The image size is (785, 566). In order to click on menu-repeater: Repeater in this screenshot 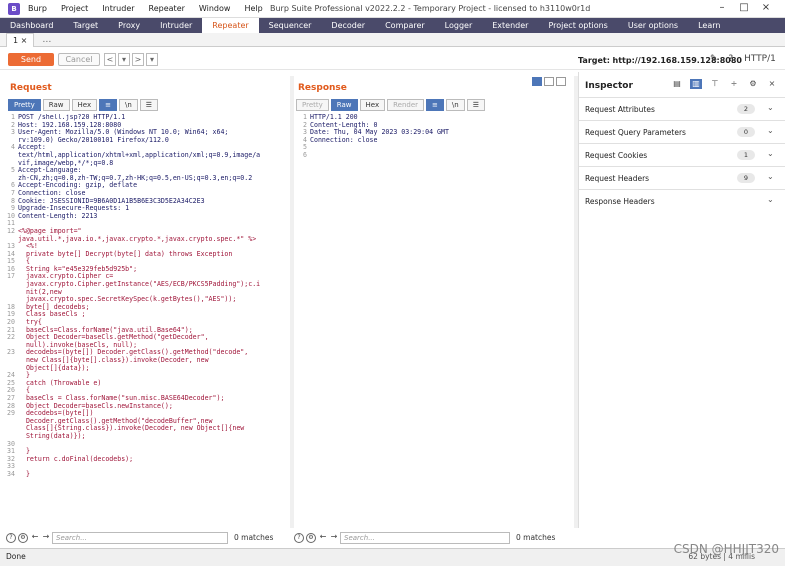, I will do `click(167, 8)`.